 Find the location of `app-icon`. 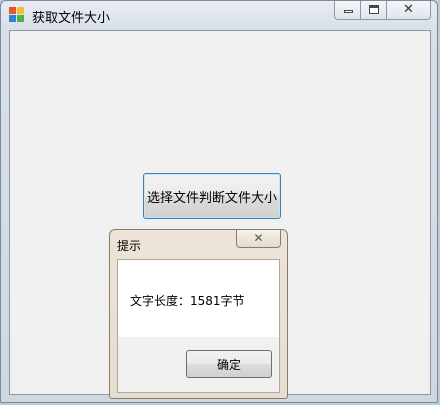

app-icon is located at coordinates (17, 15).